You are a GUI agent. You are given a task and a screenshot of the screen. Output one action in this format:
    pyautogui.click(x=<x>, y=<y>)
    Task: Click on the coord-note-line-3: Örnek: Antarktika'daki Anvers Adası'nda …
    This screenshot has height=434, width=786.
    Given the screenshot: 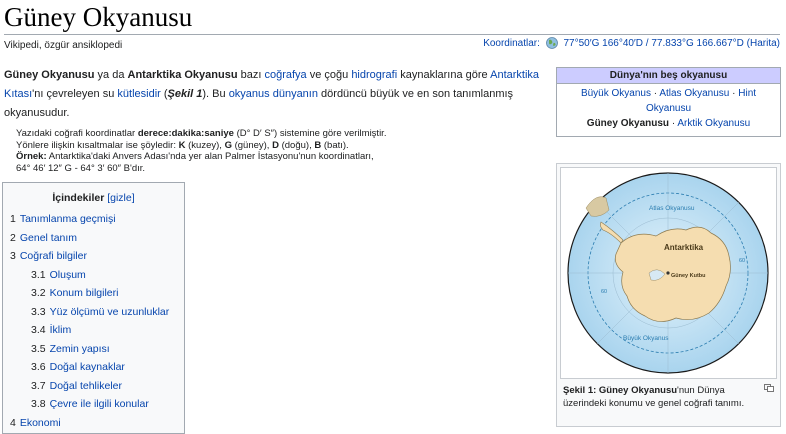 What is the action you would take?
    pyautogui.click(x=195, y=156)
    